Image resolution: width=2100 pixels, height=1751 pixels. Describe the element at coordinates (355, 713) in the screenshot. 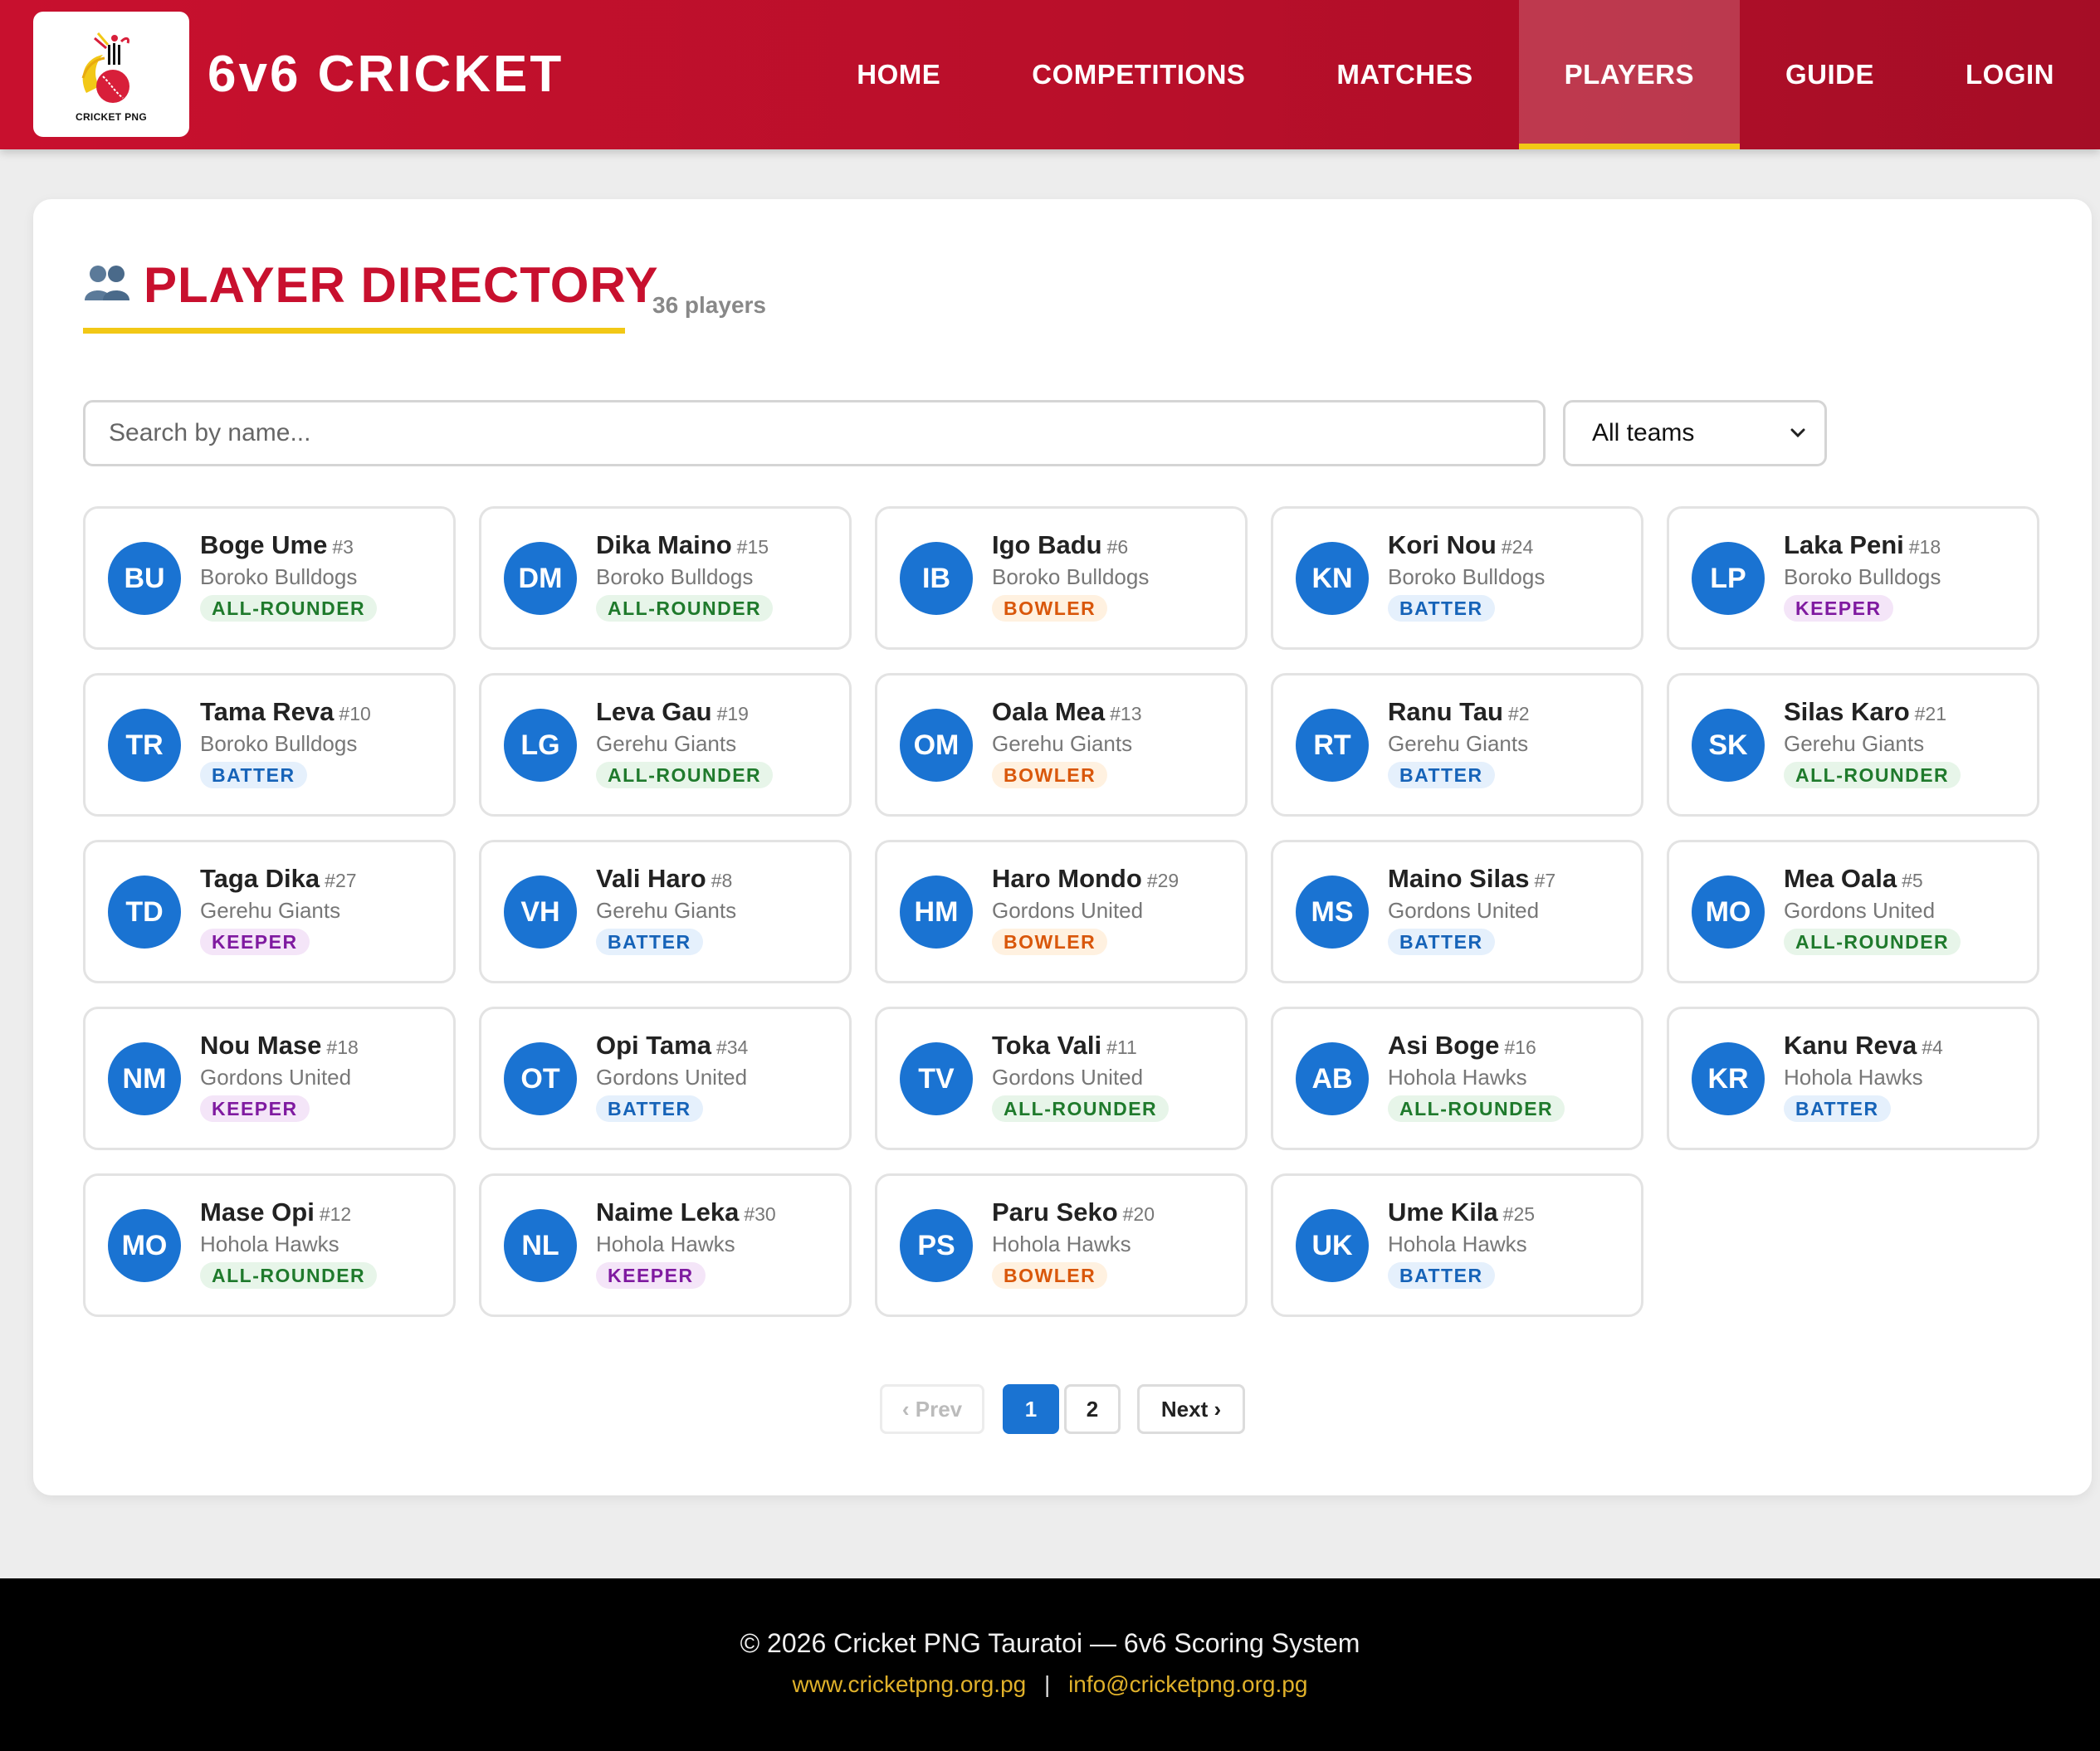

I see `player-number: #10` at that location.